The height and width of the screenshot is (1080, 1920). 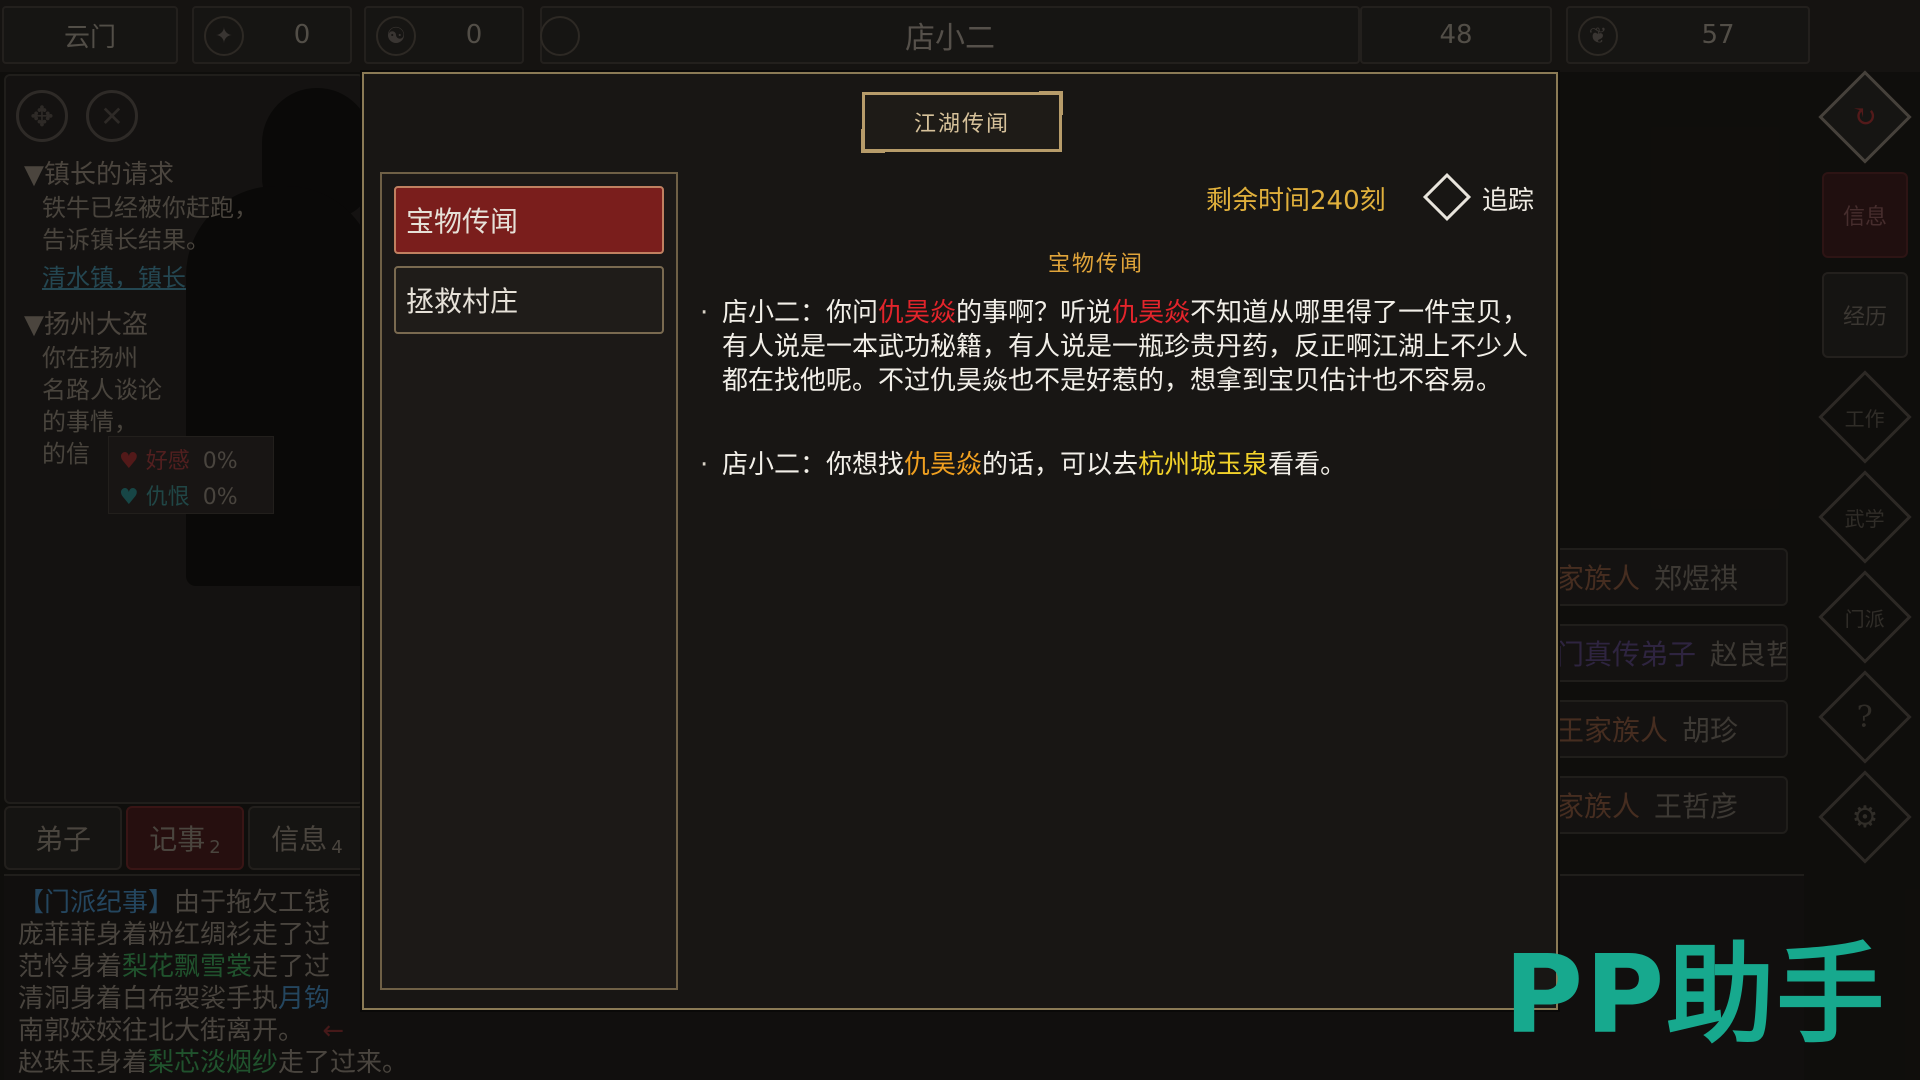 What do you see at coordinates (1508, 198) in the screenshot?
I see `track-label: 追踪` at bounding box center [1508, 198].